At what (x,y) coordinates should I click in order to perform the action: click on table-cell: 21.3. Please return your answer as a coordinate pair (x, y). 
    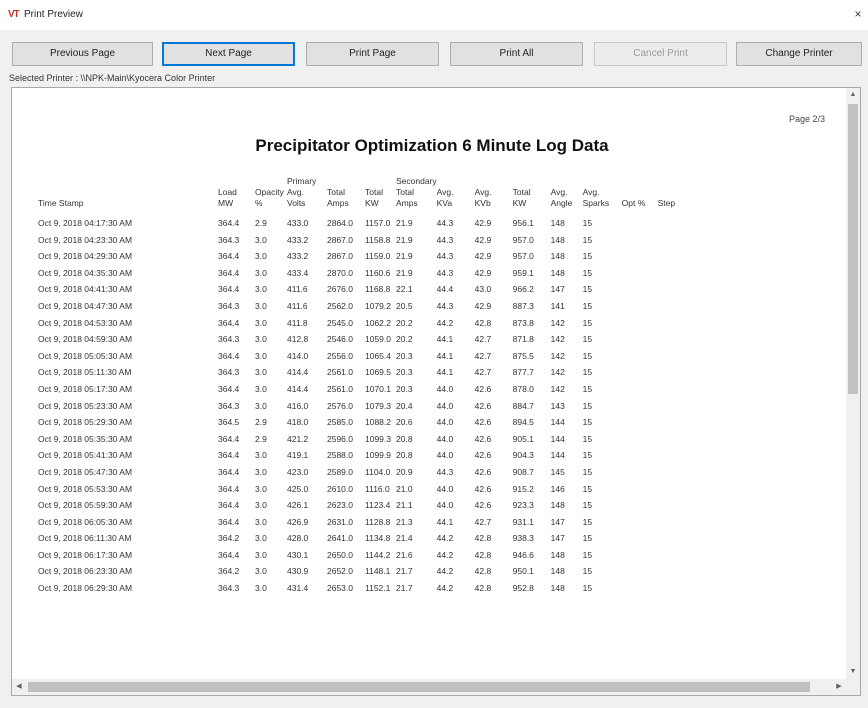
    Looking at the image, I should click on (404, 521).